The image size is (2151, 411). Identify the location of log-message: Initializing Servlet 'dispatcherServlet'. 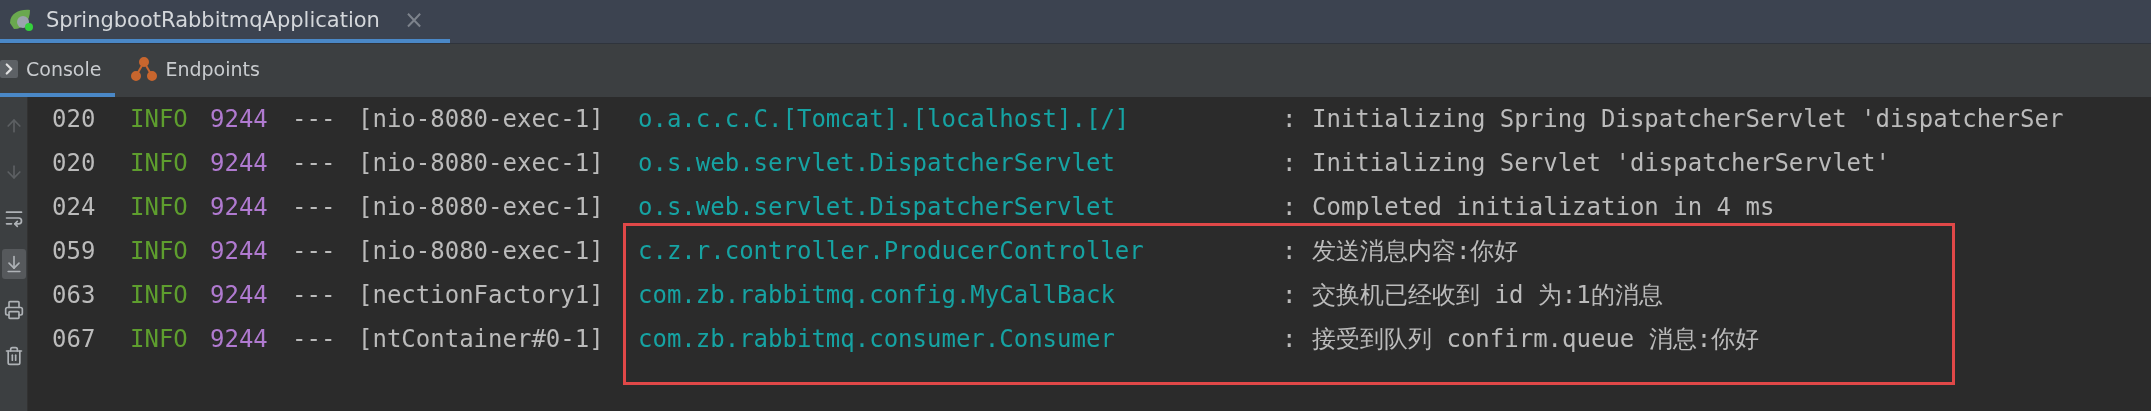
(1601, 163).